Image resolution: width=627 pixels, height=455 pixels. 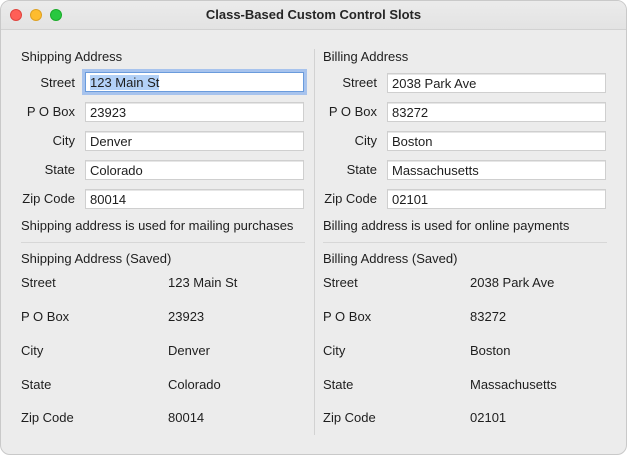 What do you see at coordinates (496, 141) in the screenshot?
I see `billing-city-field: Boston` at bounding box center [496, 141].